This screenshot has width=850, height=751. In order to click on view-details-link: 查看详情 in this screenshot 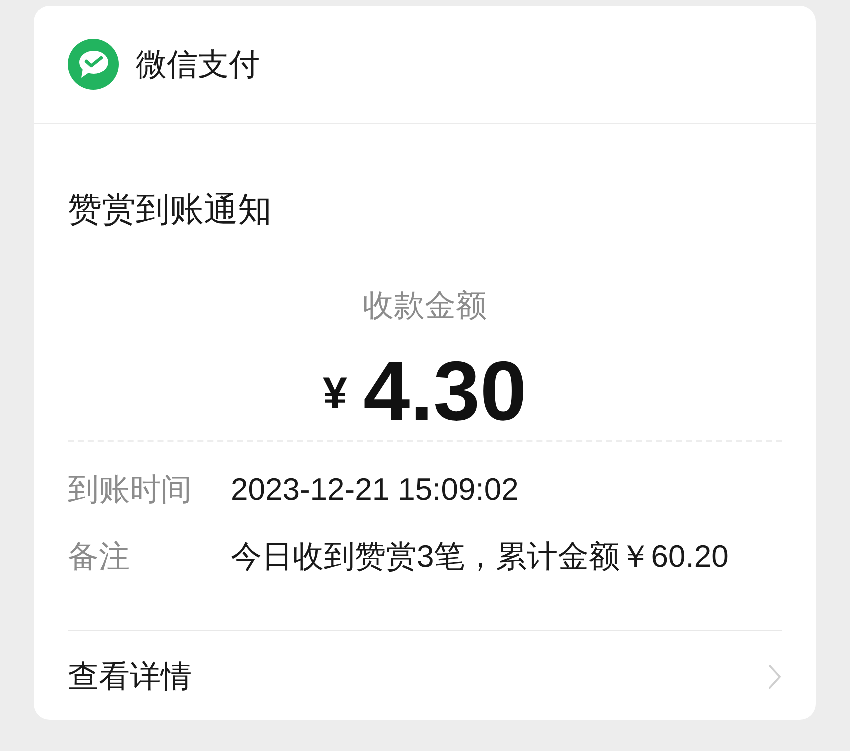, I will do `click(425, 677)`.